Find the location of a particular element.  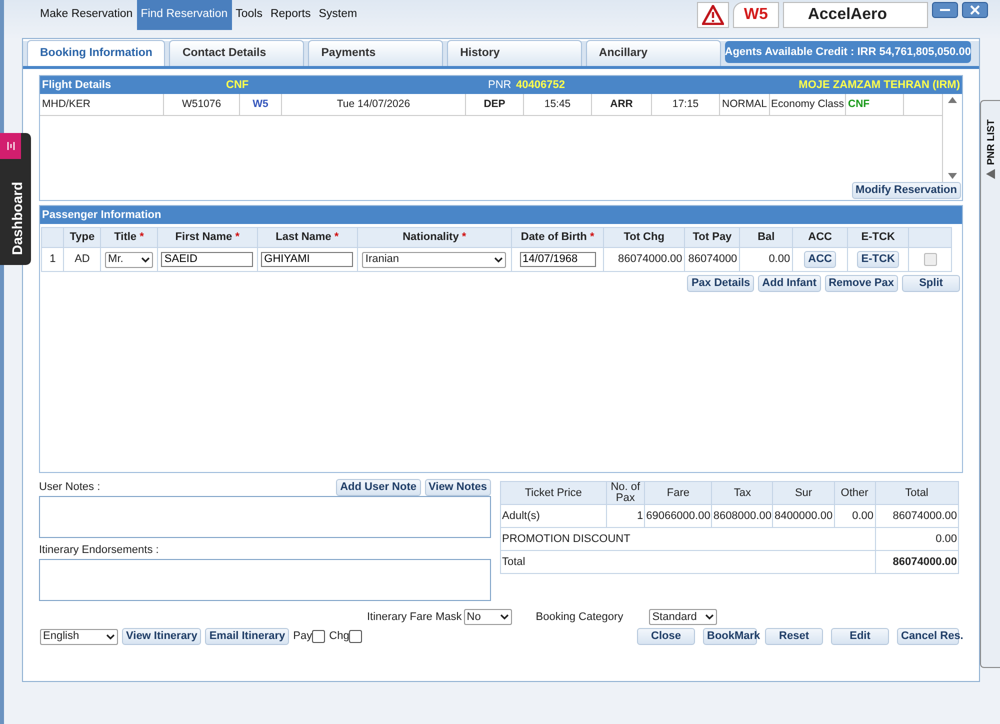

close-icon is located at coordinates (975, 10).